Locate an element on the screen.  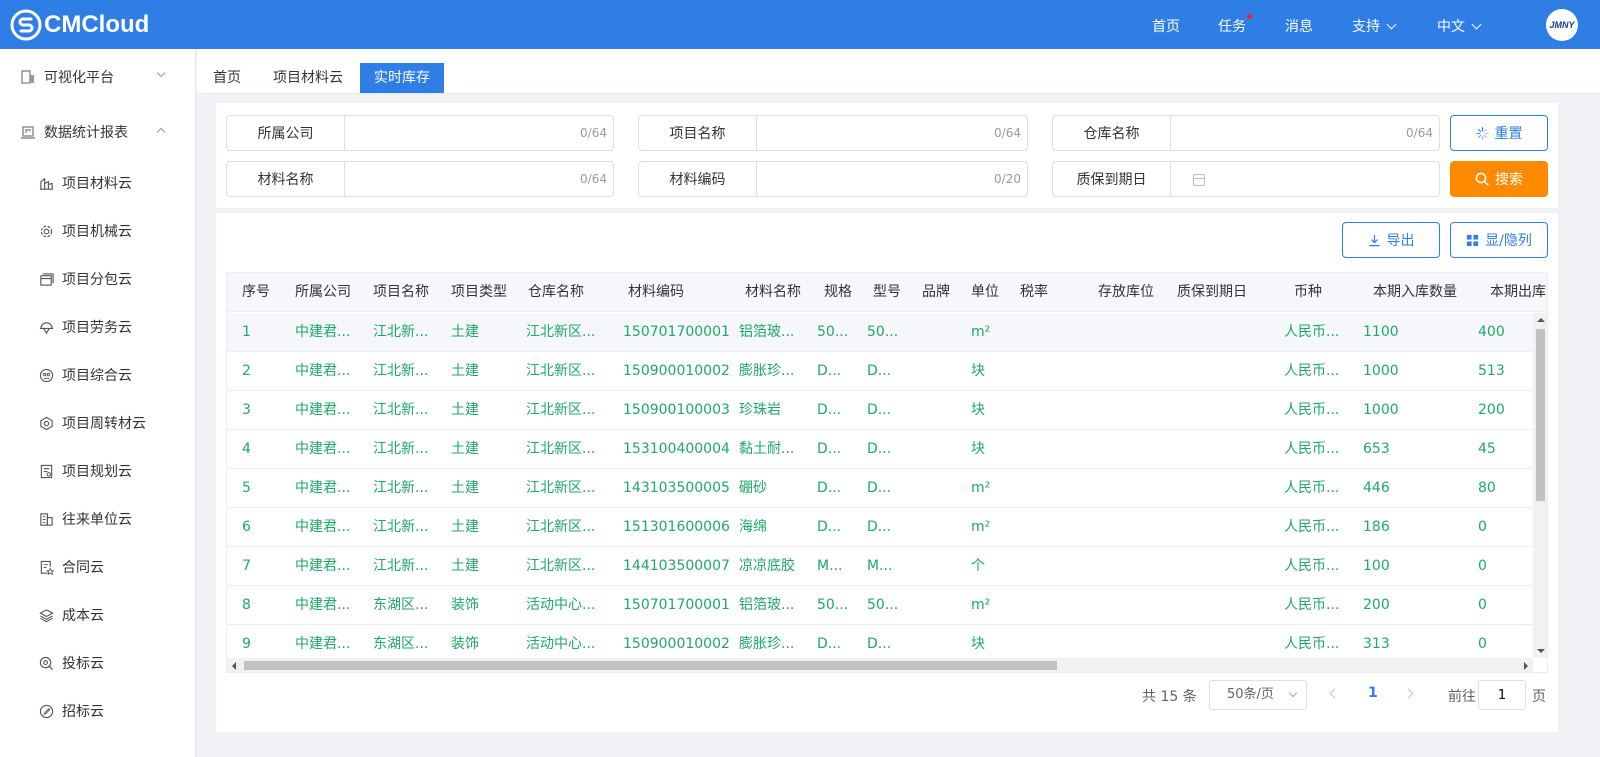
tab-home: 首页 is located at coordinates (227, 78).